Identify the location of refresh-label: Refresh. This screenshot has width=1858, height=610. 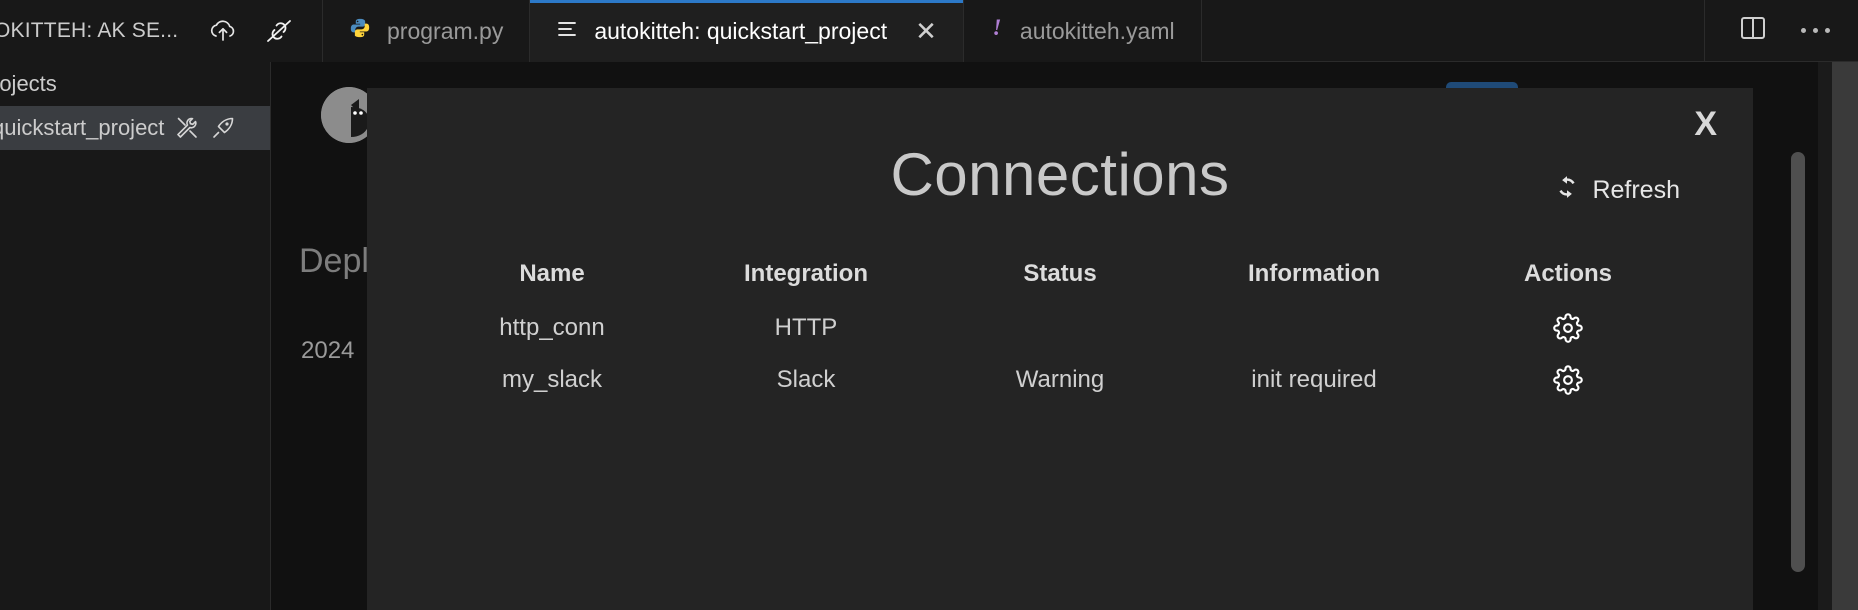
(1636, 190).